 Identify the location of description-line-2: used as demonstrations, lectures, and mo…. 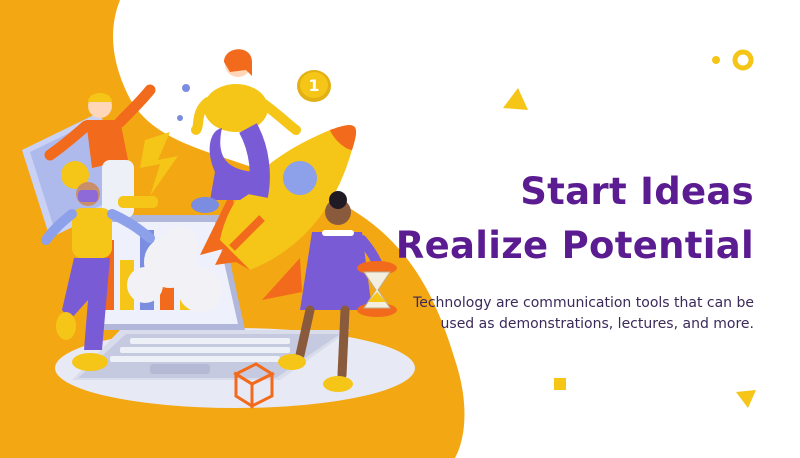
(597, 324).